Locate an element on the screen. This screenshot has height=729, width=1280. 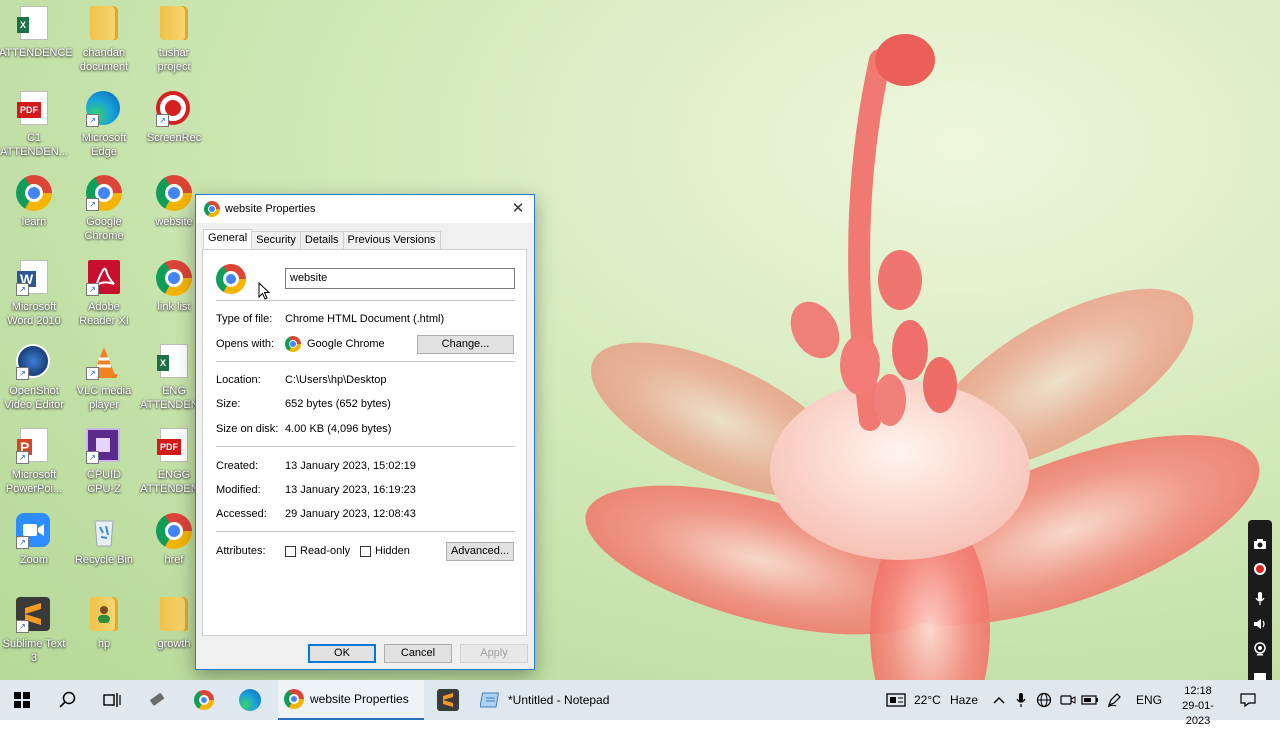
desktop-icon-microsoft-word-2010: W ↗ Microsoft Word 2010 is located at coordinates (34, 294).